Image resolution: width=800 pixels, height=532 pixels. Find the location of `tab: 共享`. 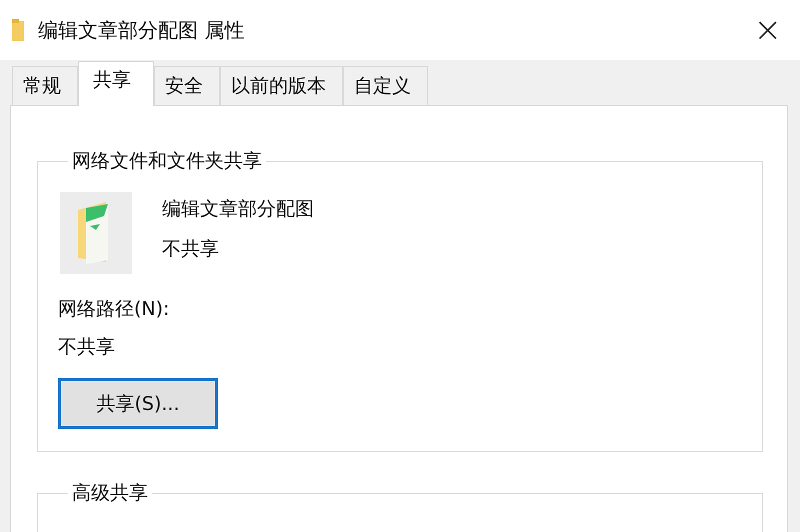

tab: 共享 is located at coordinates (116, 83).